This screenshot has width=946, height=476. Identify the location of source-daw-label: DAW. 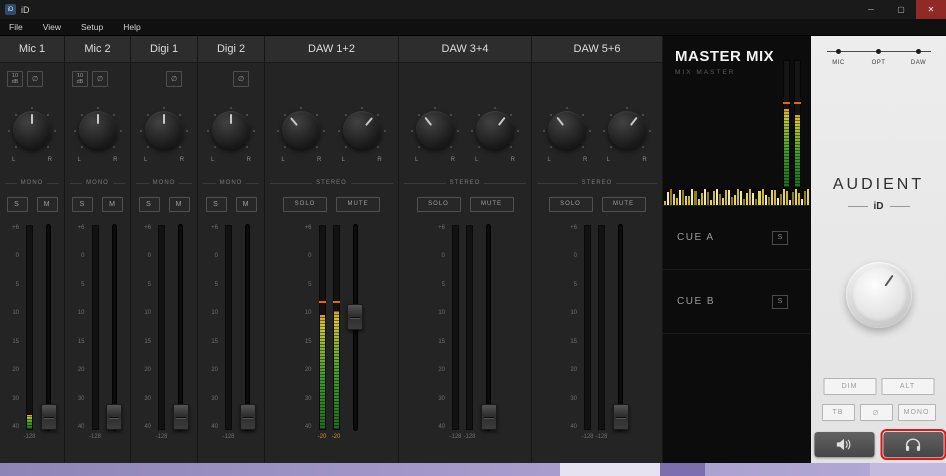
(918, 63).